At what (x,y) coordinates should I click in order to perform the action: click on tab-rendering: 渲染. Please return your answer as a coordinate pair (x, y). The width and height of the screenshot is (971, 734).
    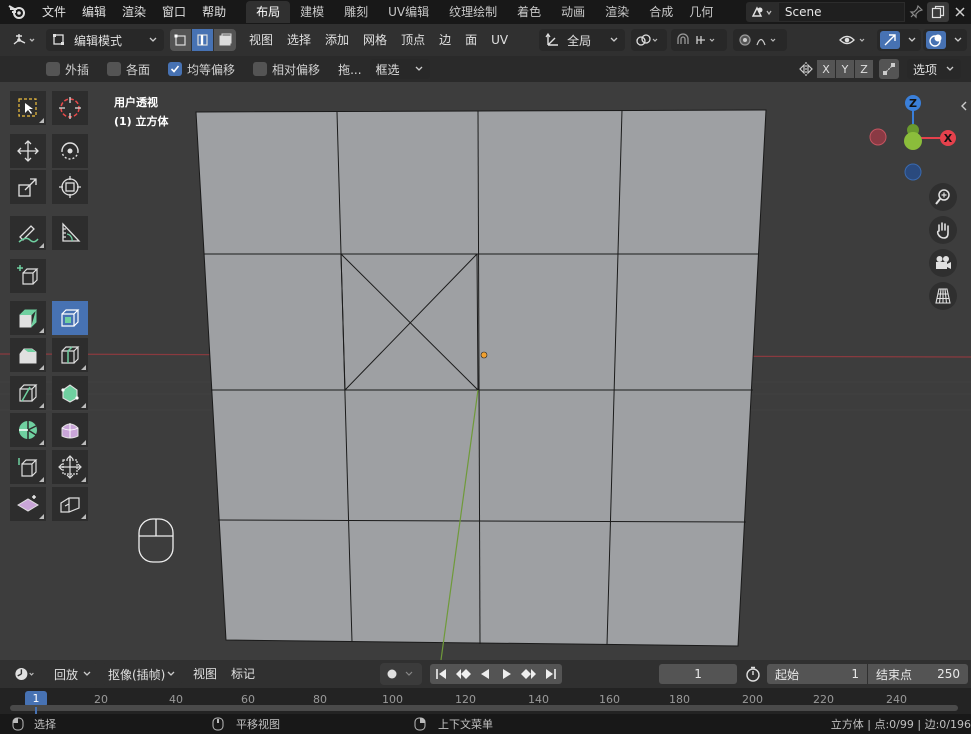
    Looking at the image, I should click on (617, 12).